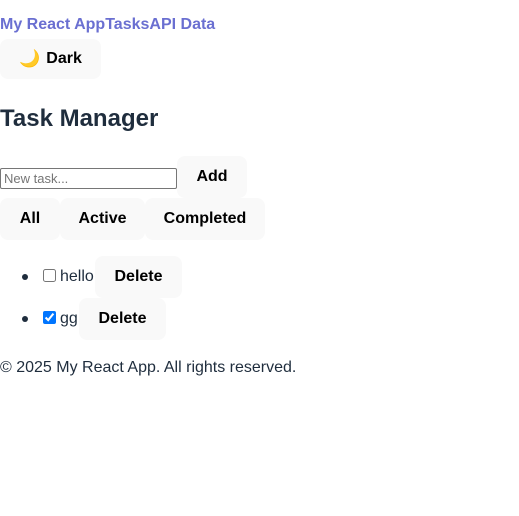 The image size is (519, 516). Describe the element at coordinates (52, 24) in the screenshot. I see `nav-brand-link: My React App` at that location.